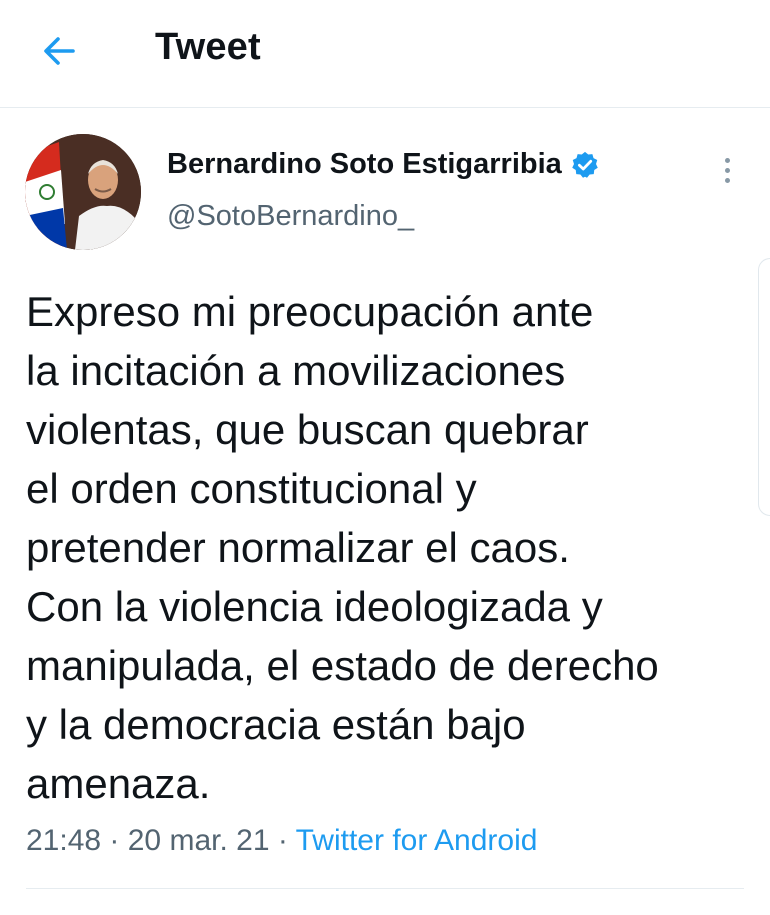 This screenshot has width=770, height=915. What do you see at coordinates (199, 840) in the screenshot?
I see `tweet-date: 20 mar. 21` at bounding box center [199, 840].